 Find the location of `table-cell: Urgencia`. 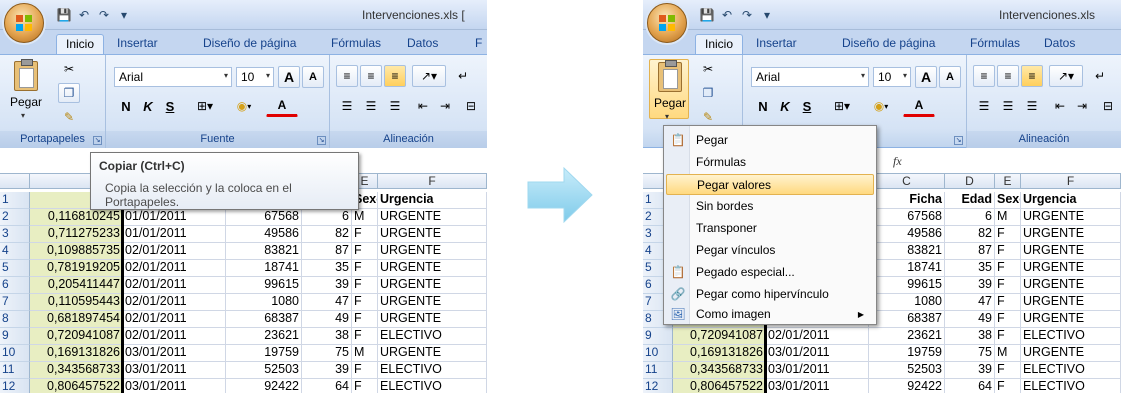

table-cell: Urgencia is located at coordinates (1071, 200).